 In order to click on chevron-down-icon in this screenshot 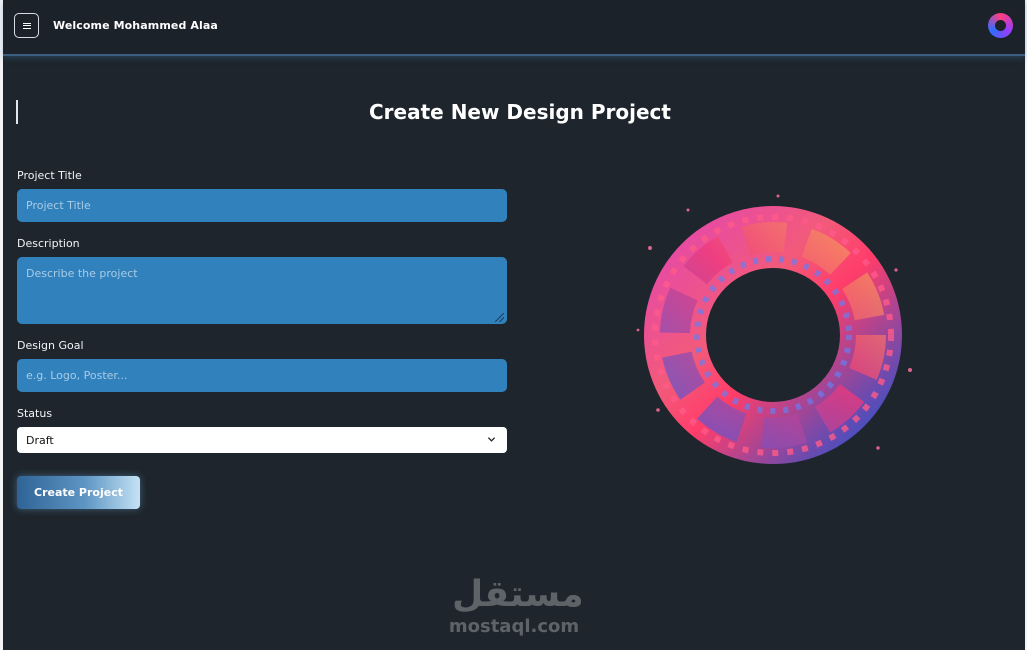, I will do `click(491, 439)`.